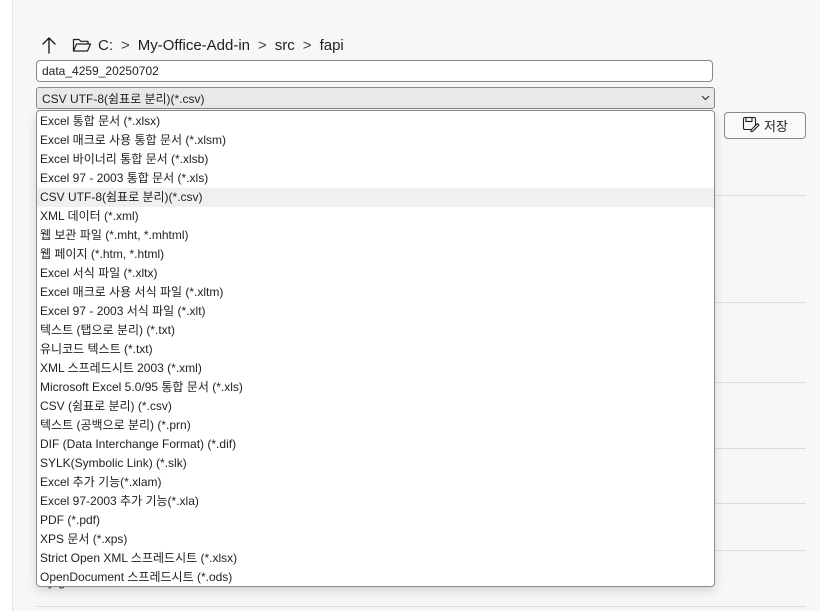  What do you see at coordinates (375, 425) in the screenshot?
I see `file-type-option: 텍스트 (공백으로 분리) (*.prn)` at bounding box center [375, 425].